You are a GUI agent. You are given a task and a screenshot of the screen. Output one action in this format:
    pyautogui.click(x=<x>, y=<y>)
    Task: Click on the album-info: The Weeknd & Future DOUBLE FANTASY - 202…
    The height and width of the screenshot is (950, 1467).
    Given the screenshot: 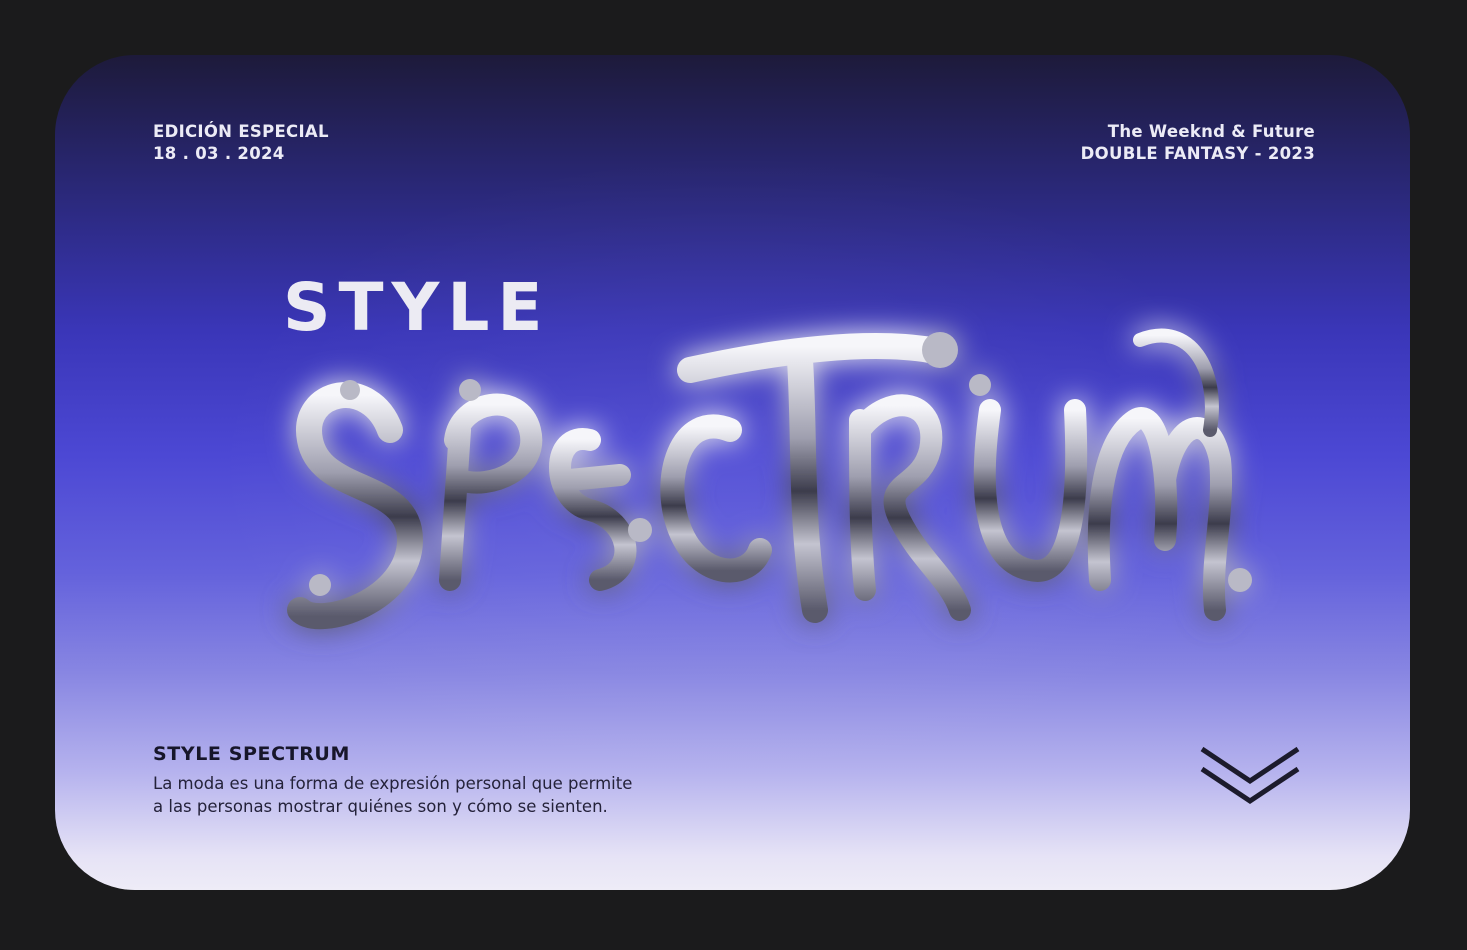 What is the action you would take?
    pyautogui.click(x=1198, y=143)
    